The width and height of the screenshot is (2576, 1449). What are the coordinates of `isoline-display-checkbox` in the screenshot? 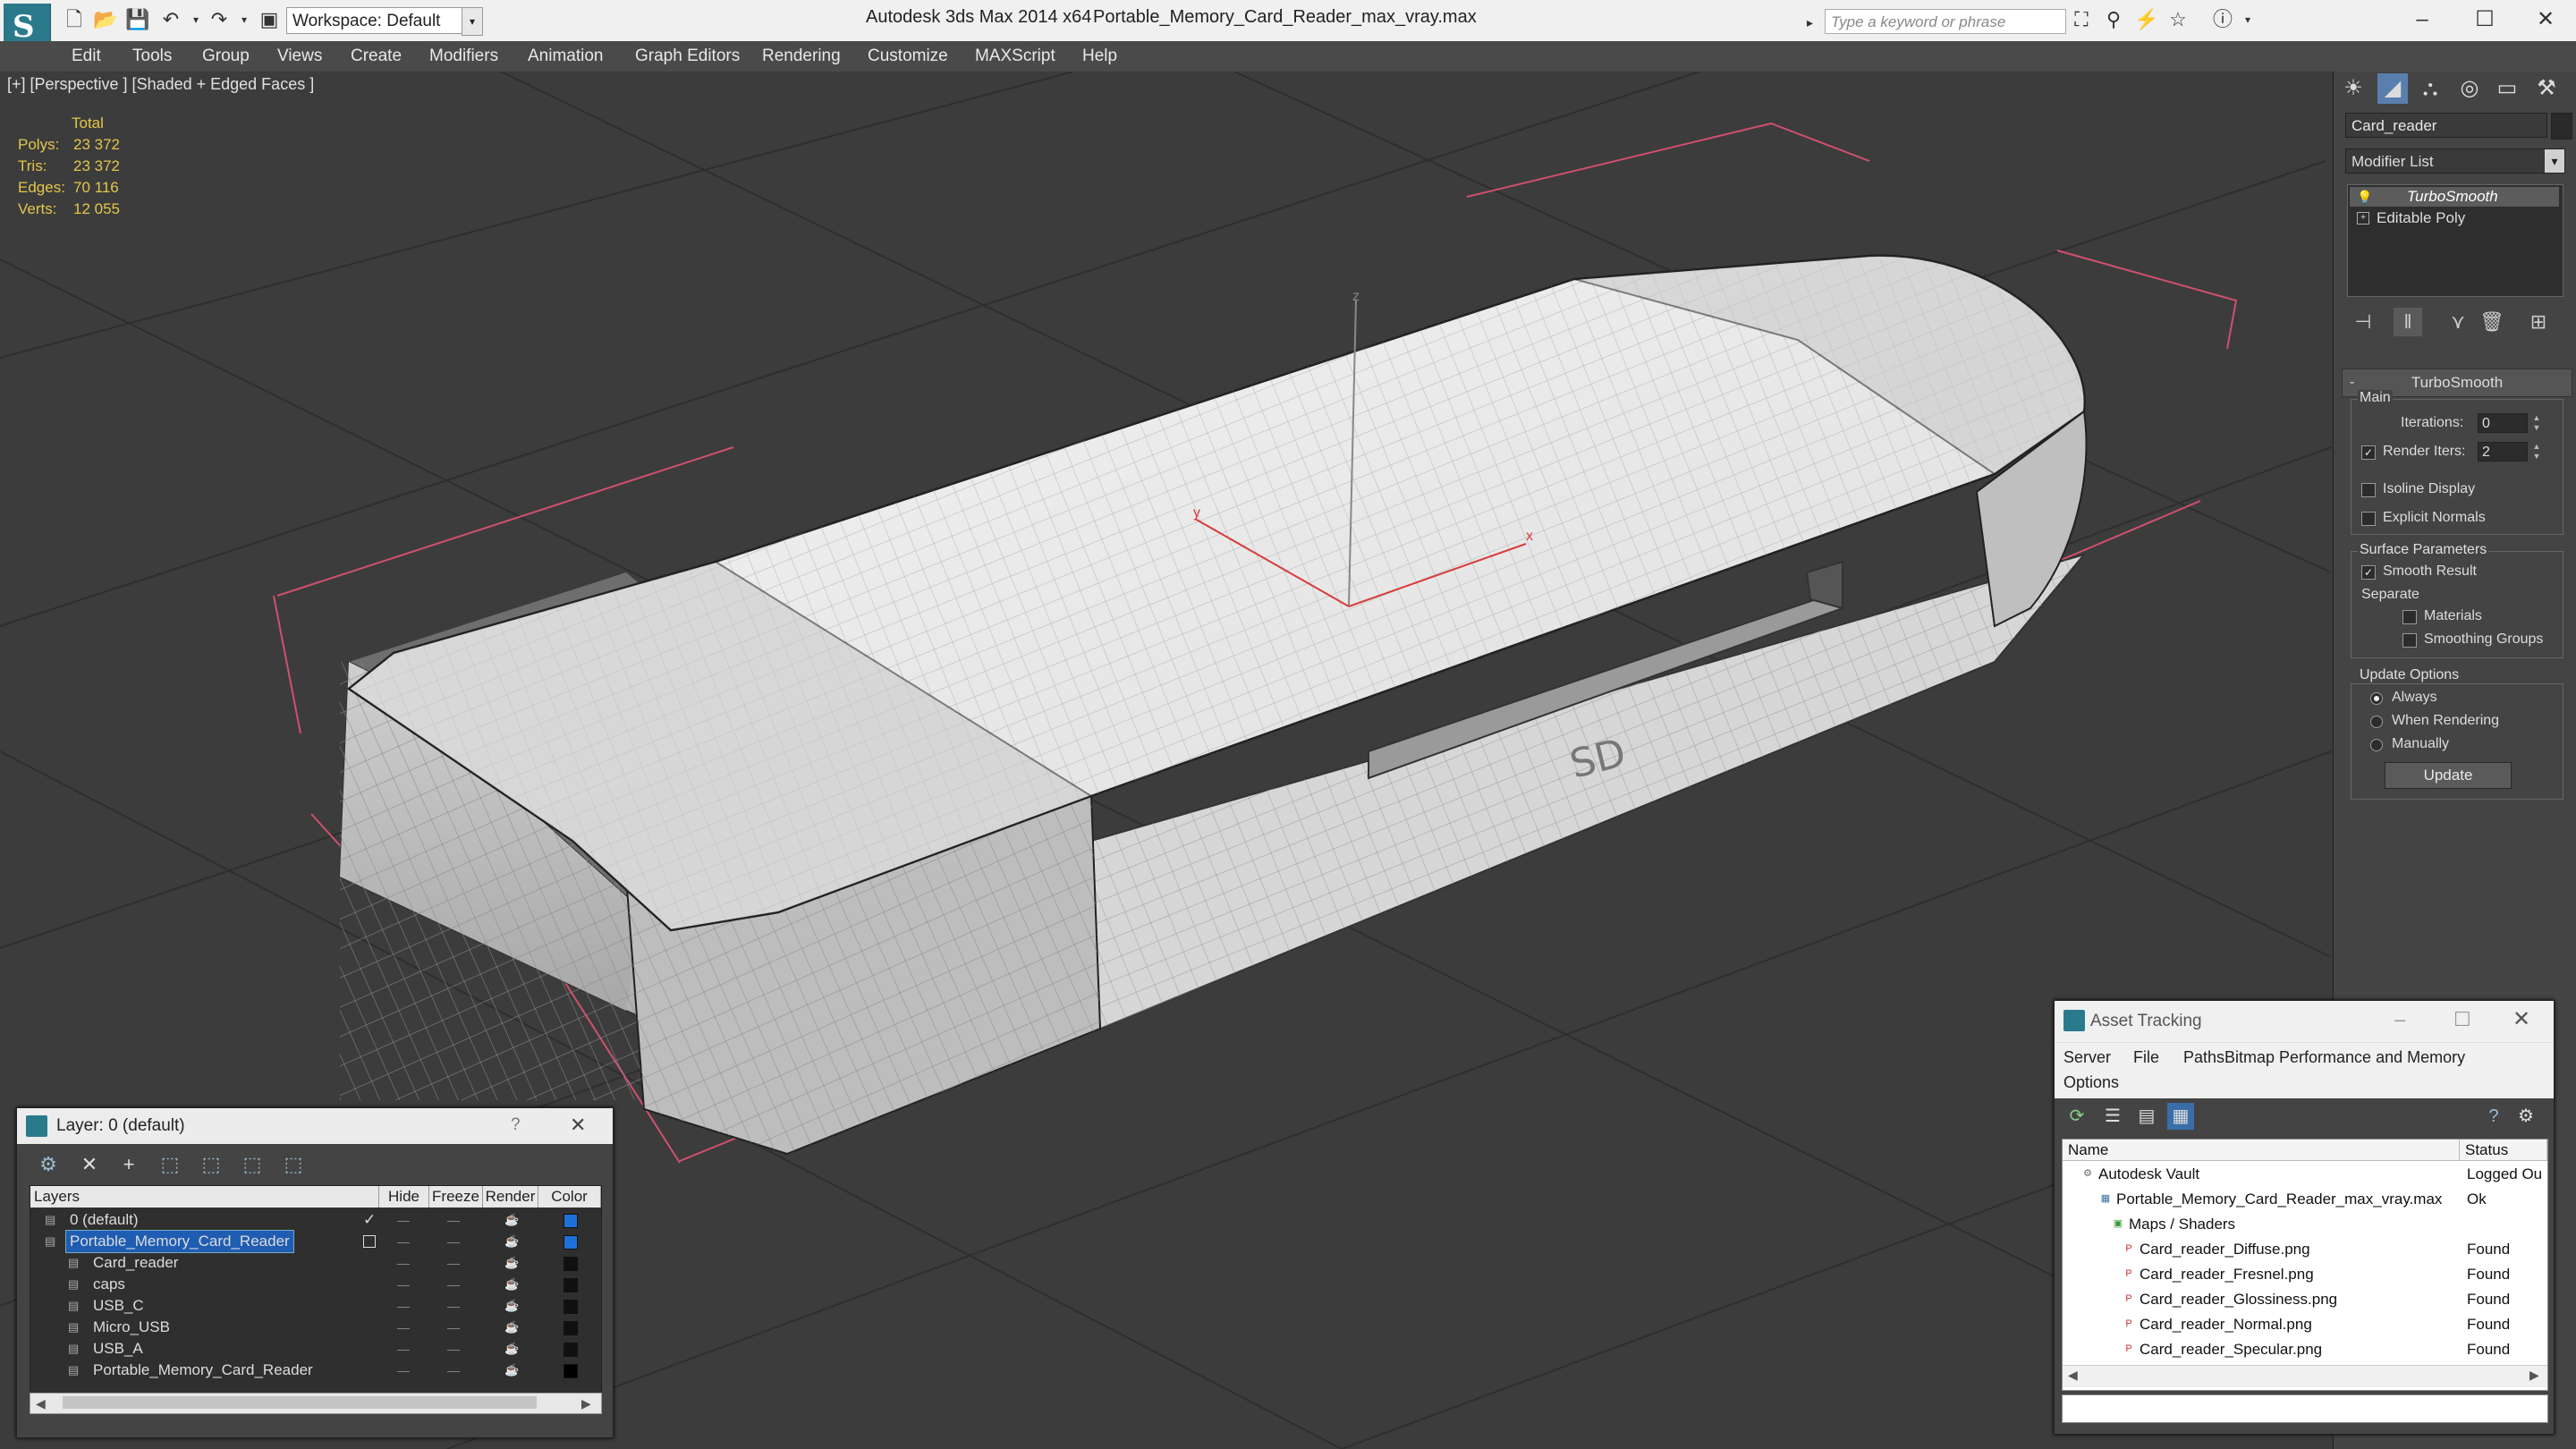 It's located at (2368, 490).